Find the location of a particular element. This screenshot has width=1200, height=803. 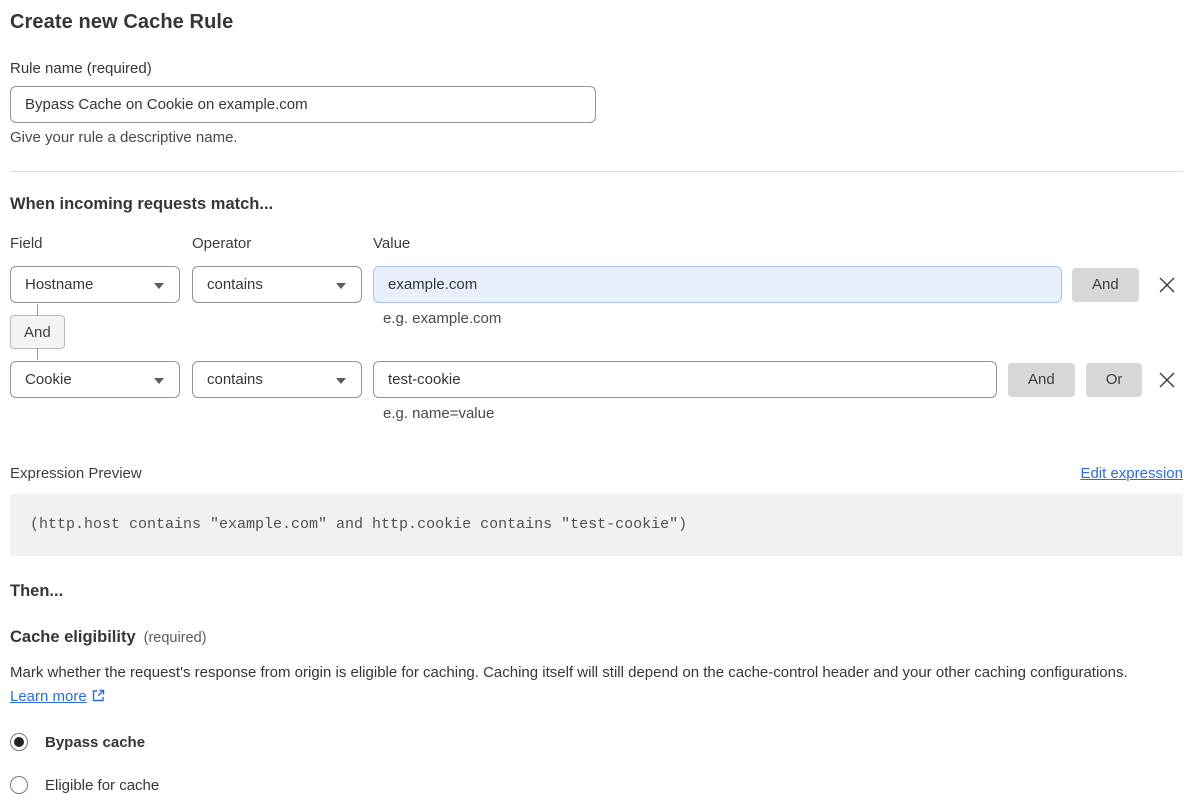

cache-eligibility-title: Cache eligibility is located at coordinates (73, 637).